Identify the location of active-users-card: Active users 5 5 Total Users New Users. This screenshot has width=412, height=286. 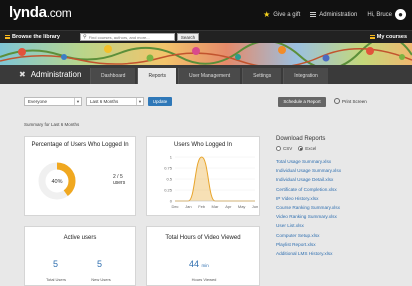
(80, 256).